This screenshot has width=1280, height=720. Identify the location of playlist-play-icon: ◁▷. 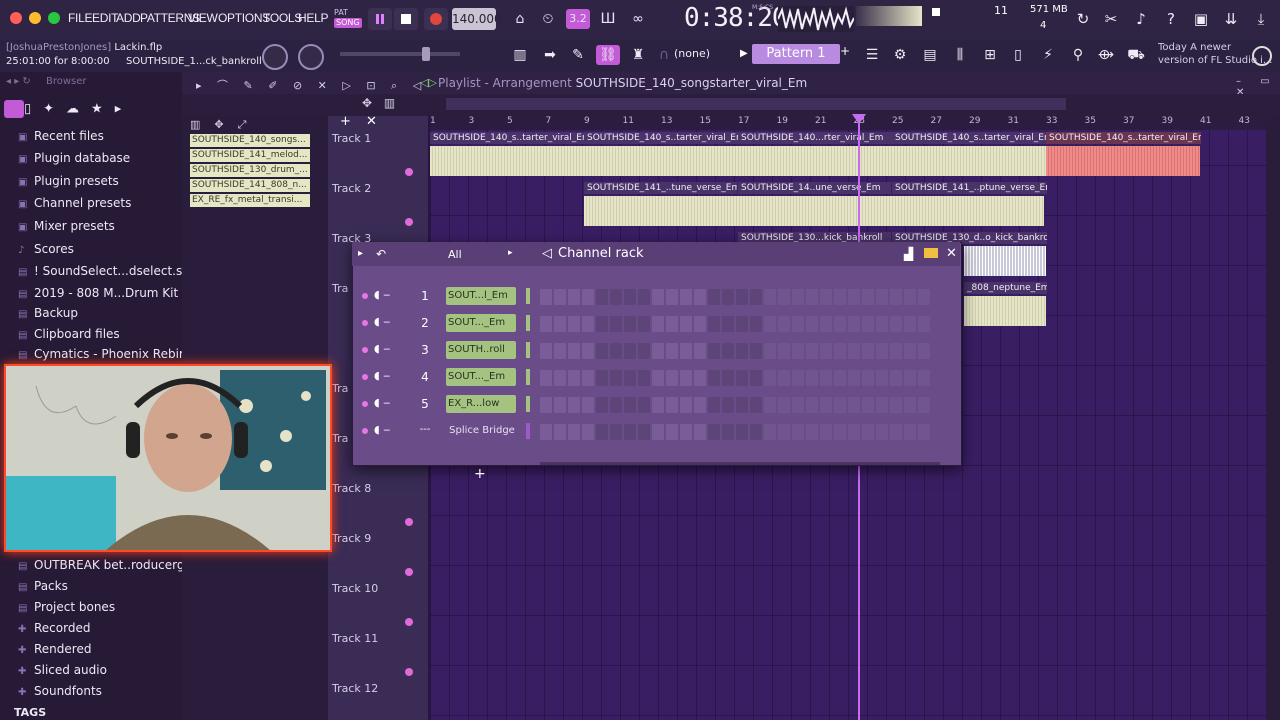
(428, 82).